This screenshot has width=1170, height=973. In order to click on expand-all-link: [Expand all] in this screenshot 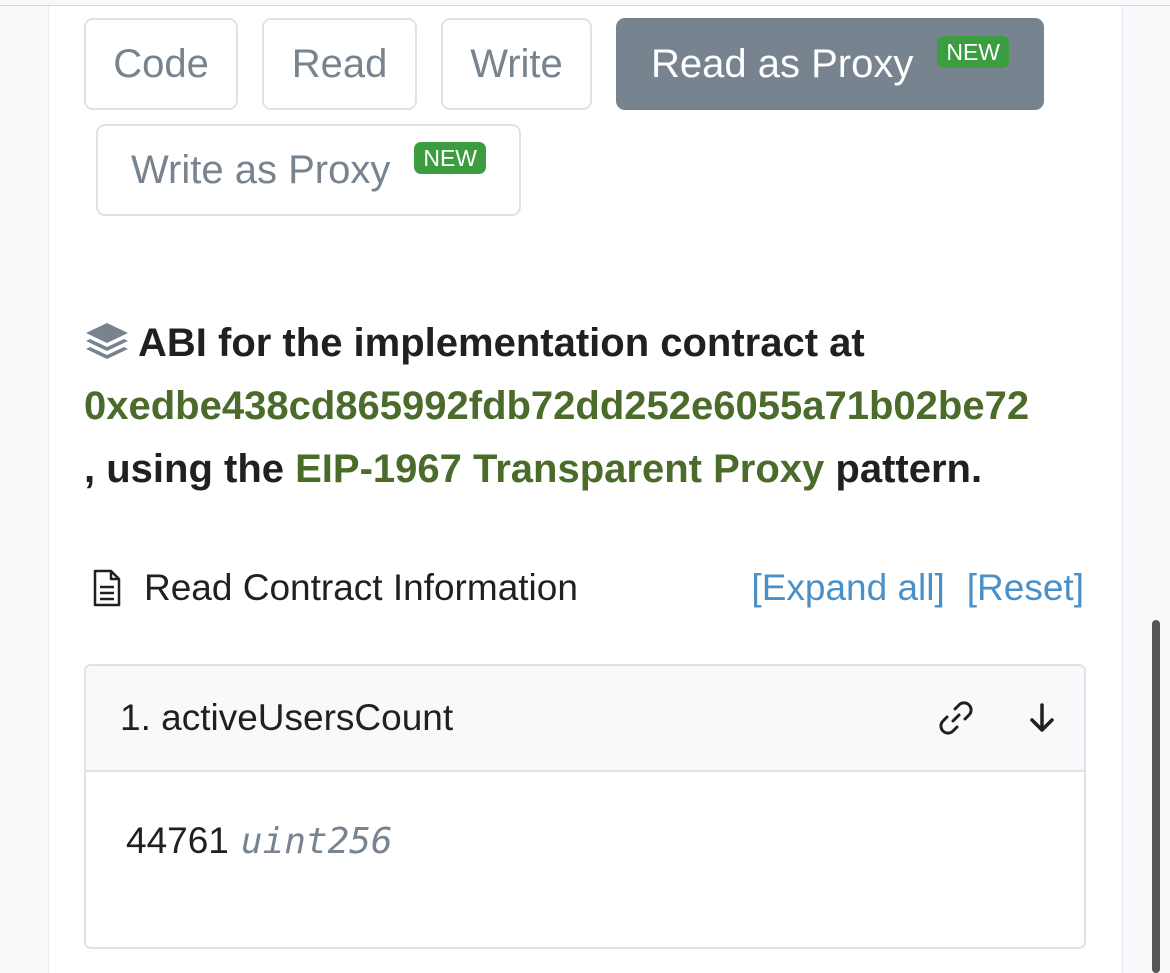, I will do `click(847, 588)`.